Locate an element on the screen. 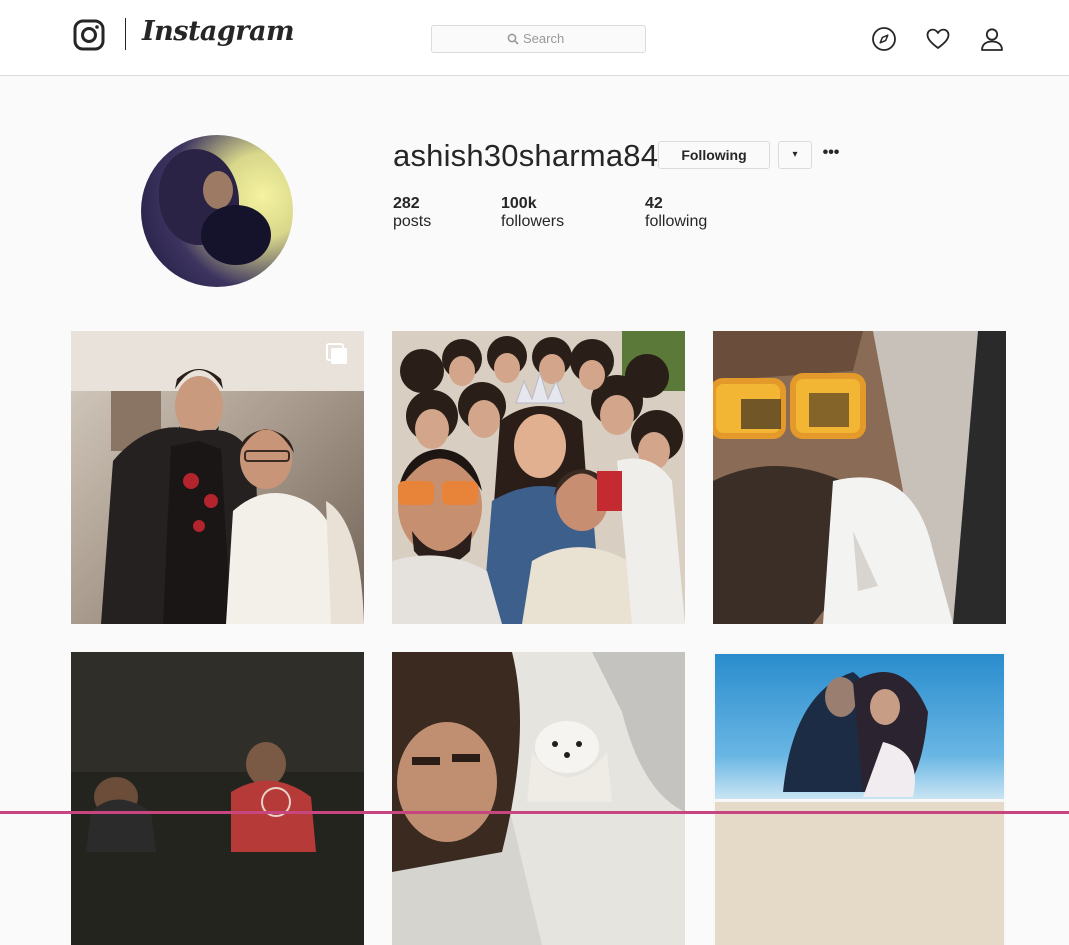 Image resolution: width=1069 pixels, height=945 pixels. posts-stat: 282 posts is located at coordinates (412, 213).